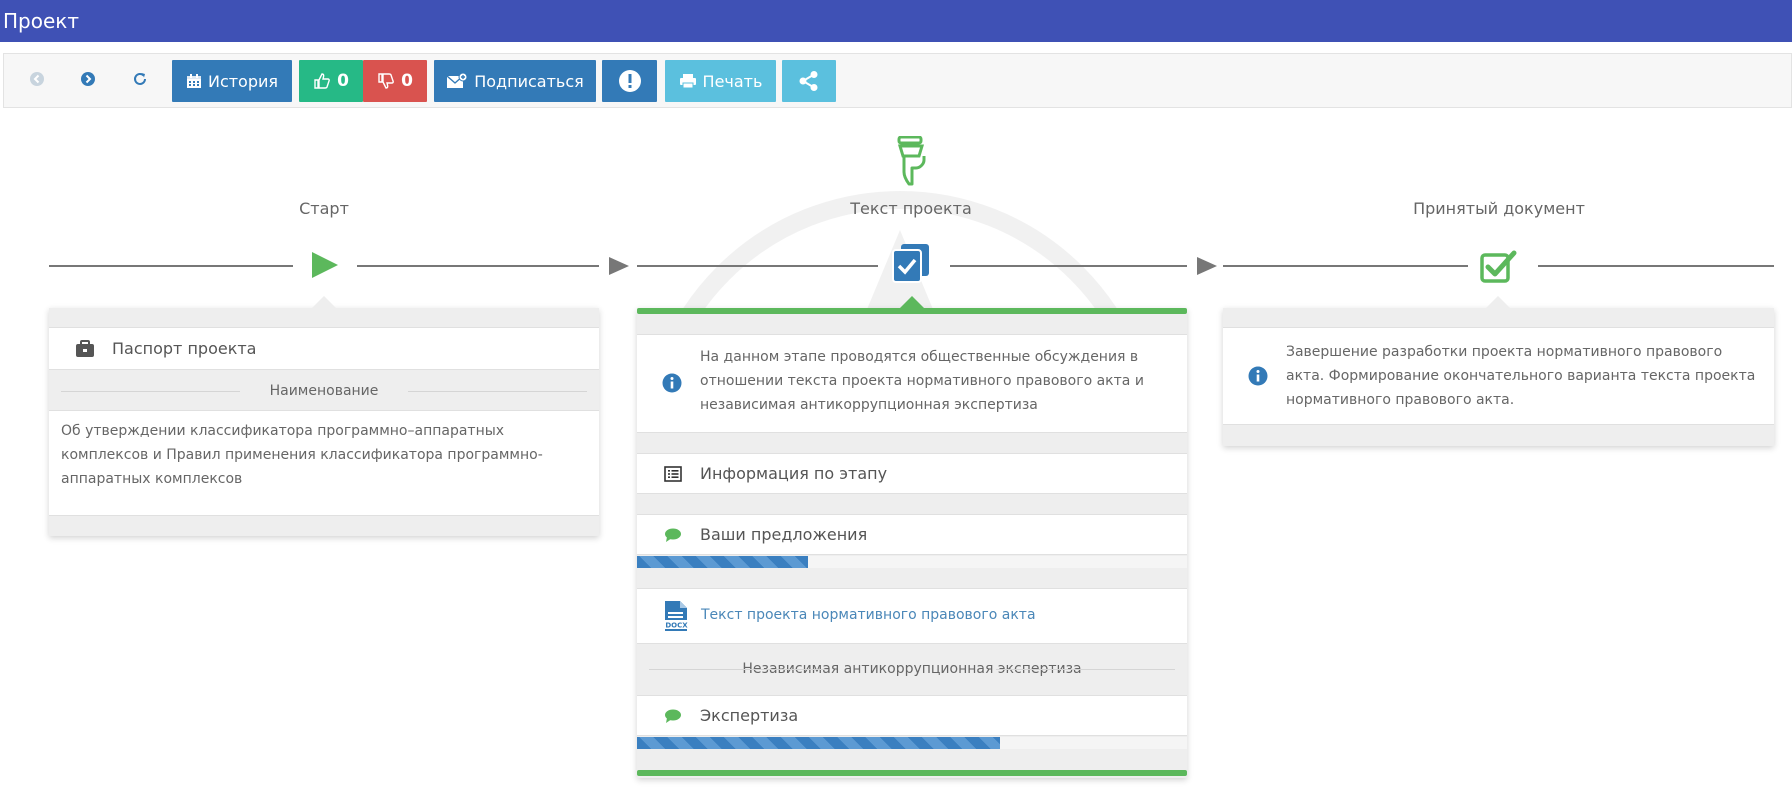  Describe the element at coordinates (911, 265) in the screenshot. I see `document-check-icon` at that location.